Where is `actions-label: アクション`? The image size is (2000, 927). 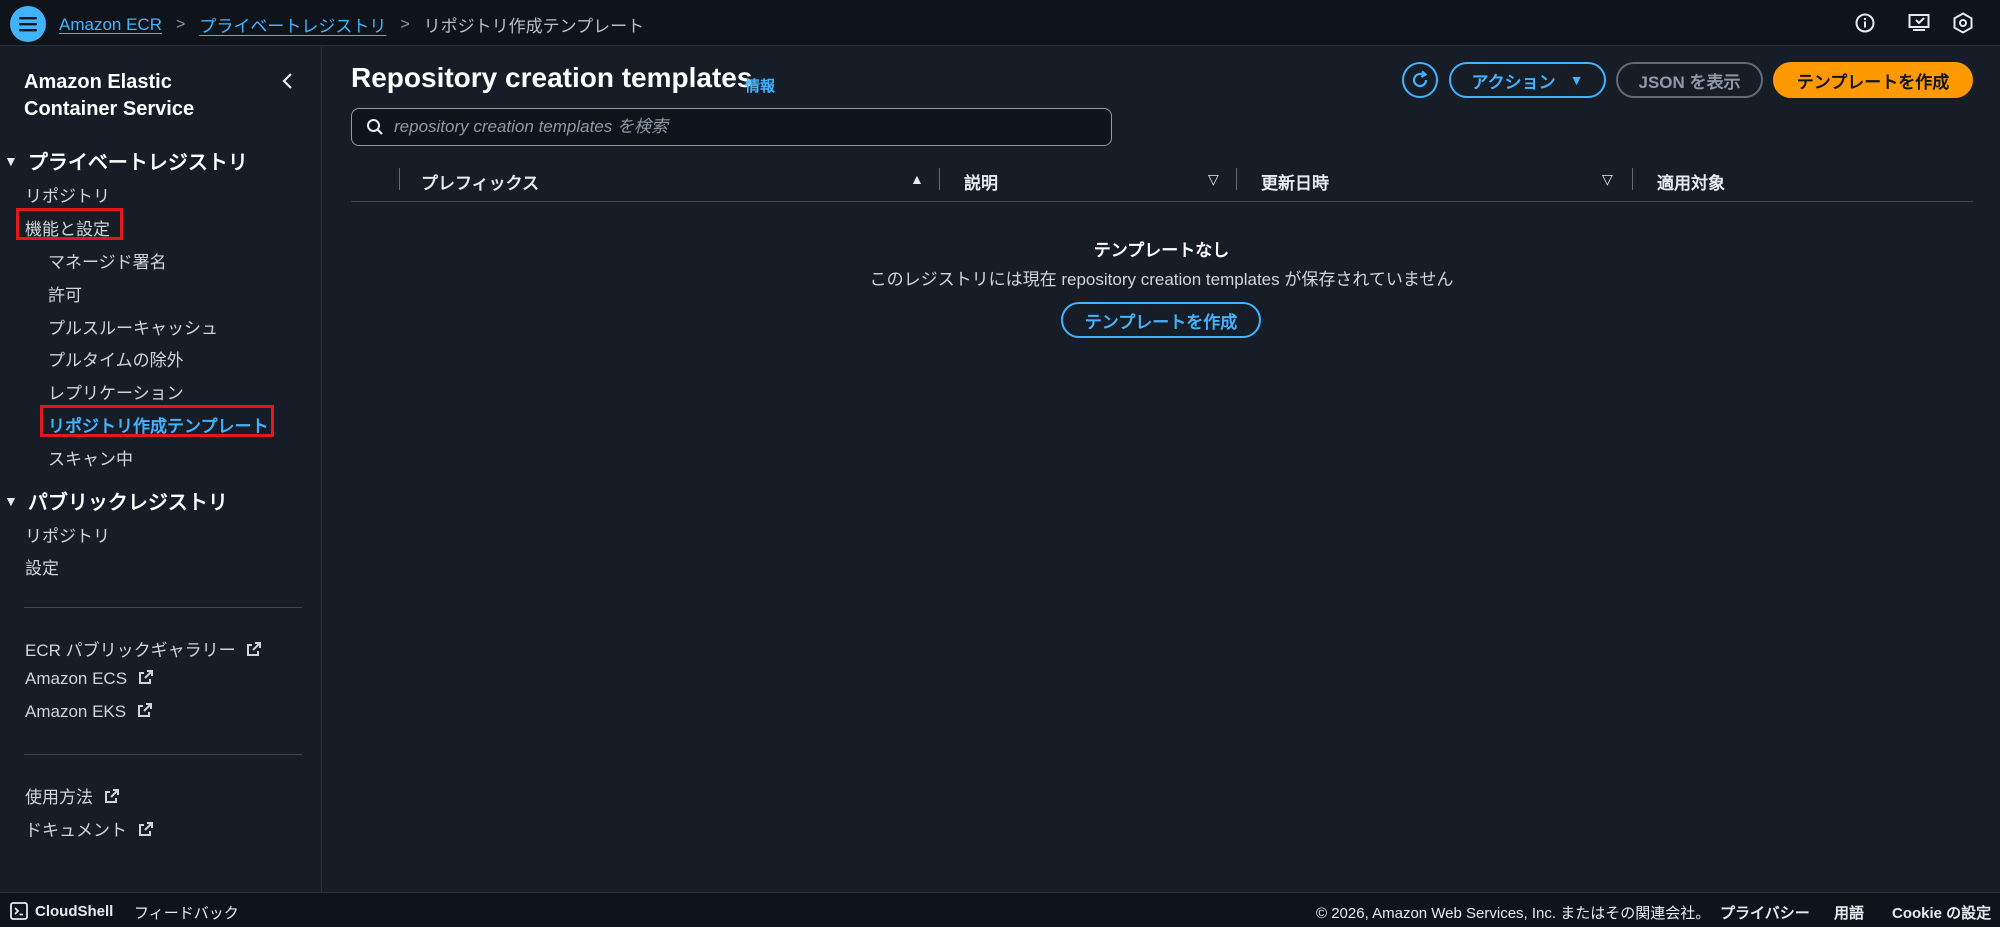 actions-label: アクション is located at coordinates (1513, 82).